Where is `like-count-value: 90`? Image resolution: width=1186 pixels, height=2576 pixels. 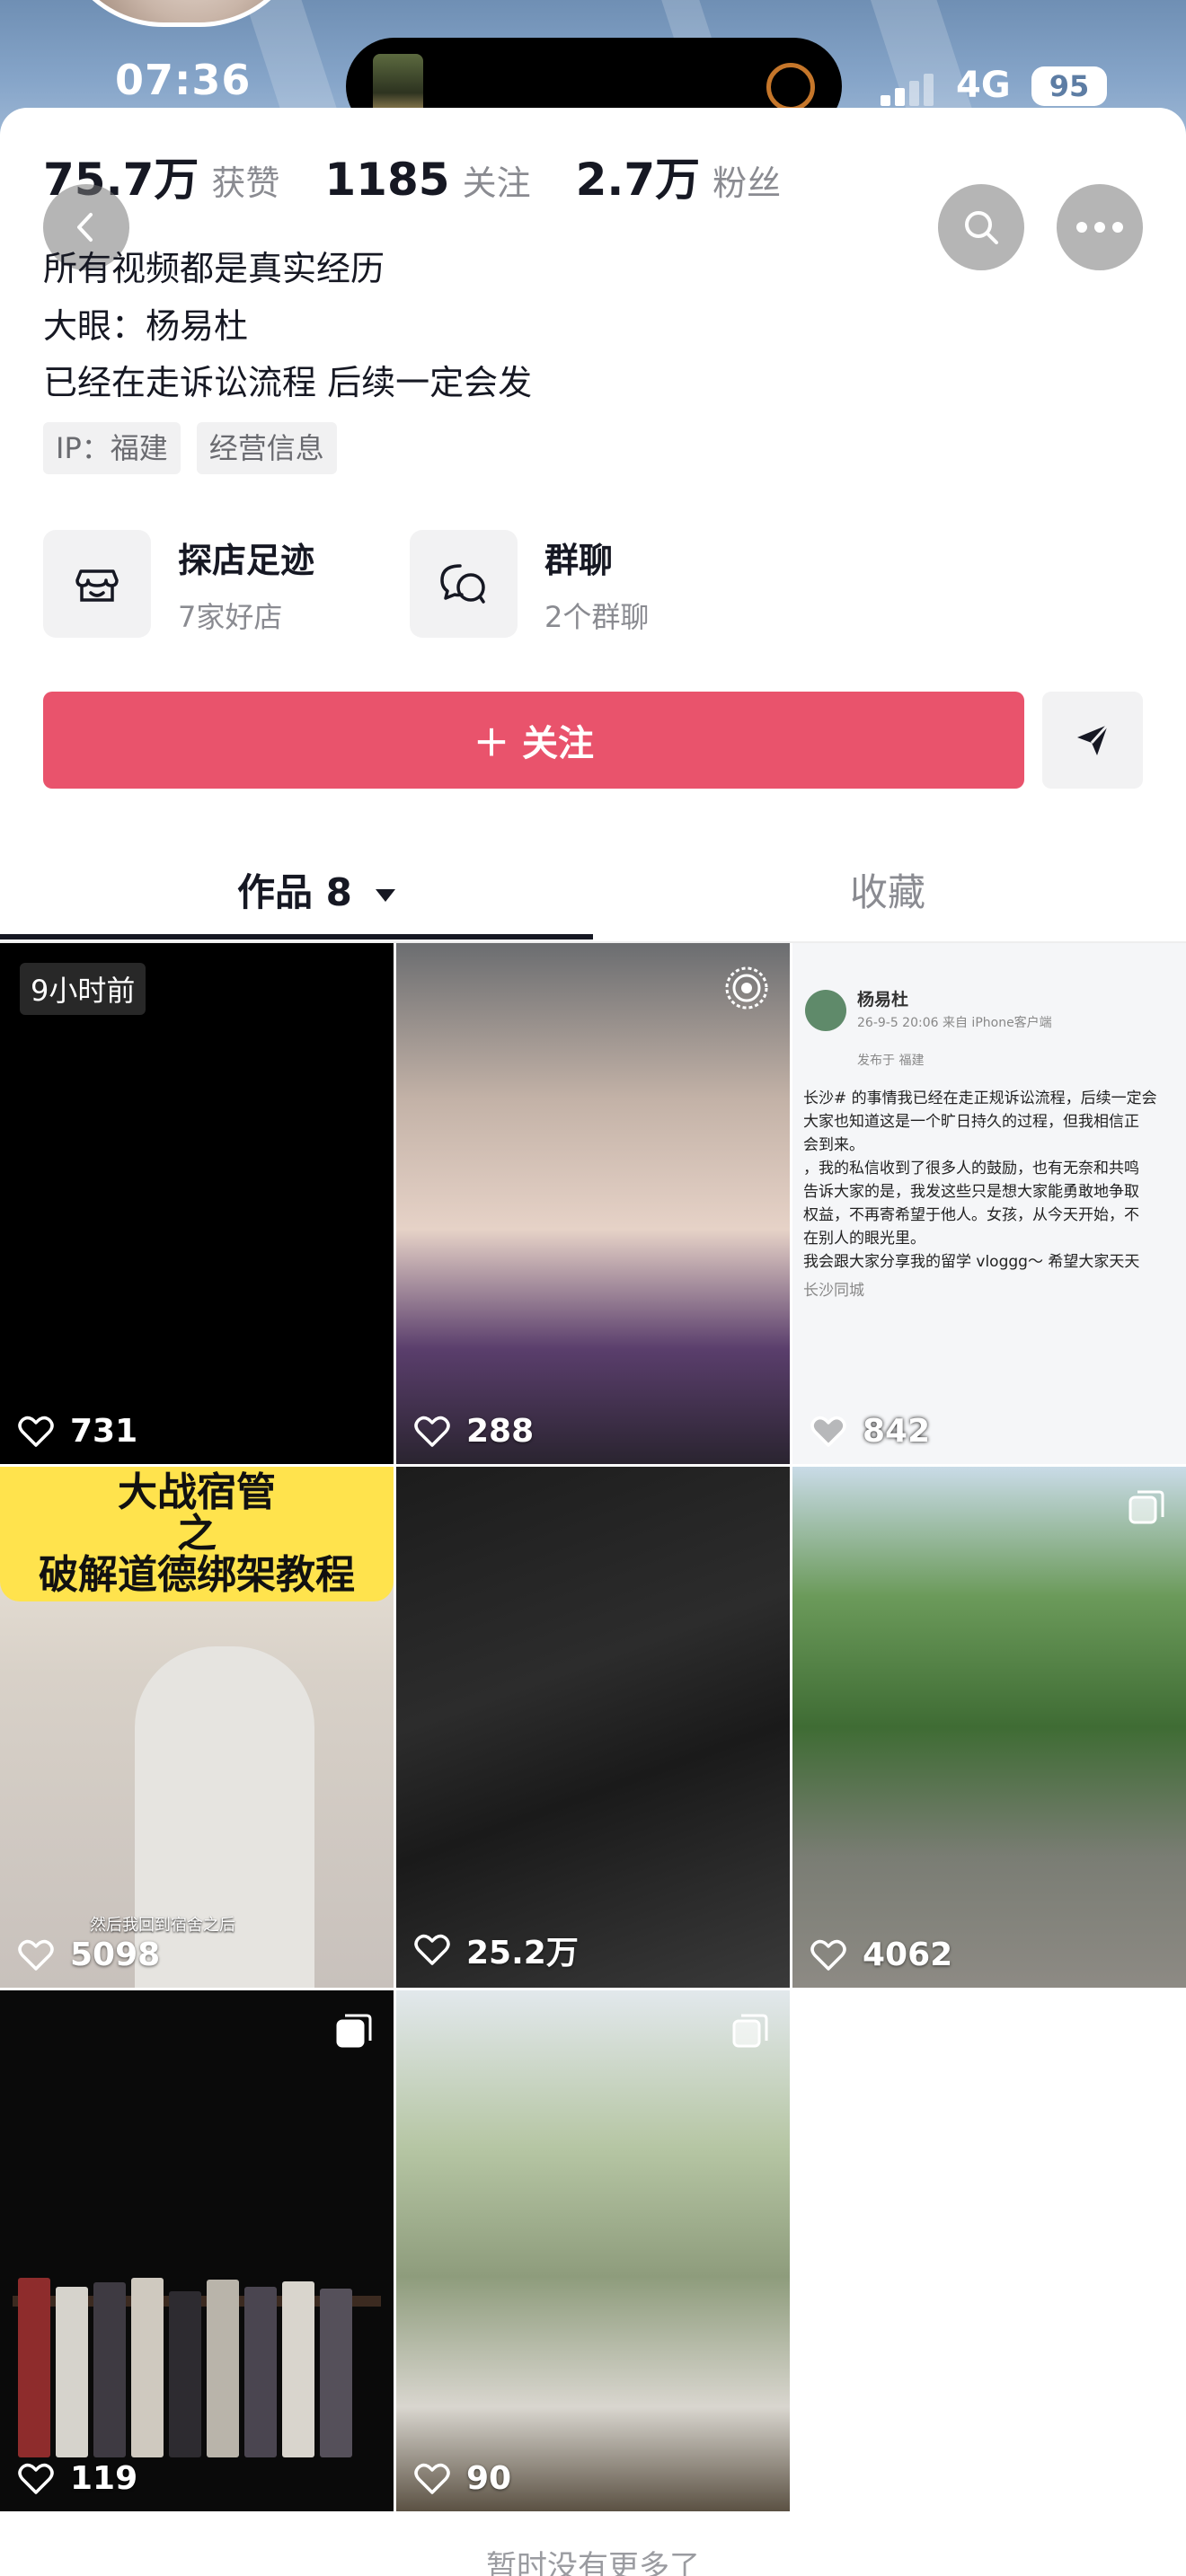
like-count-value: 90 is located at coordinates (489, 2478).